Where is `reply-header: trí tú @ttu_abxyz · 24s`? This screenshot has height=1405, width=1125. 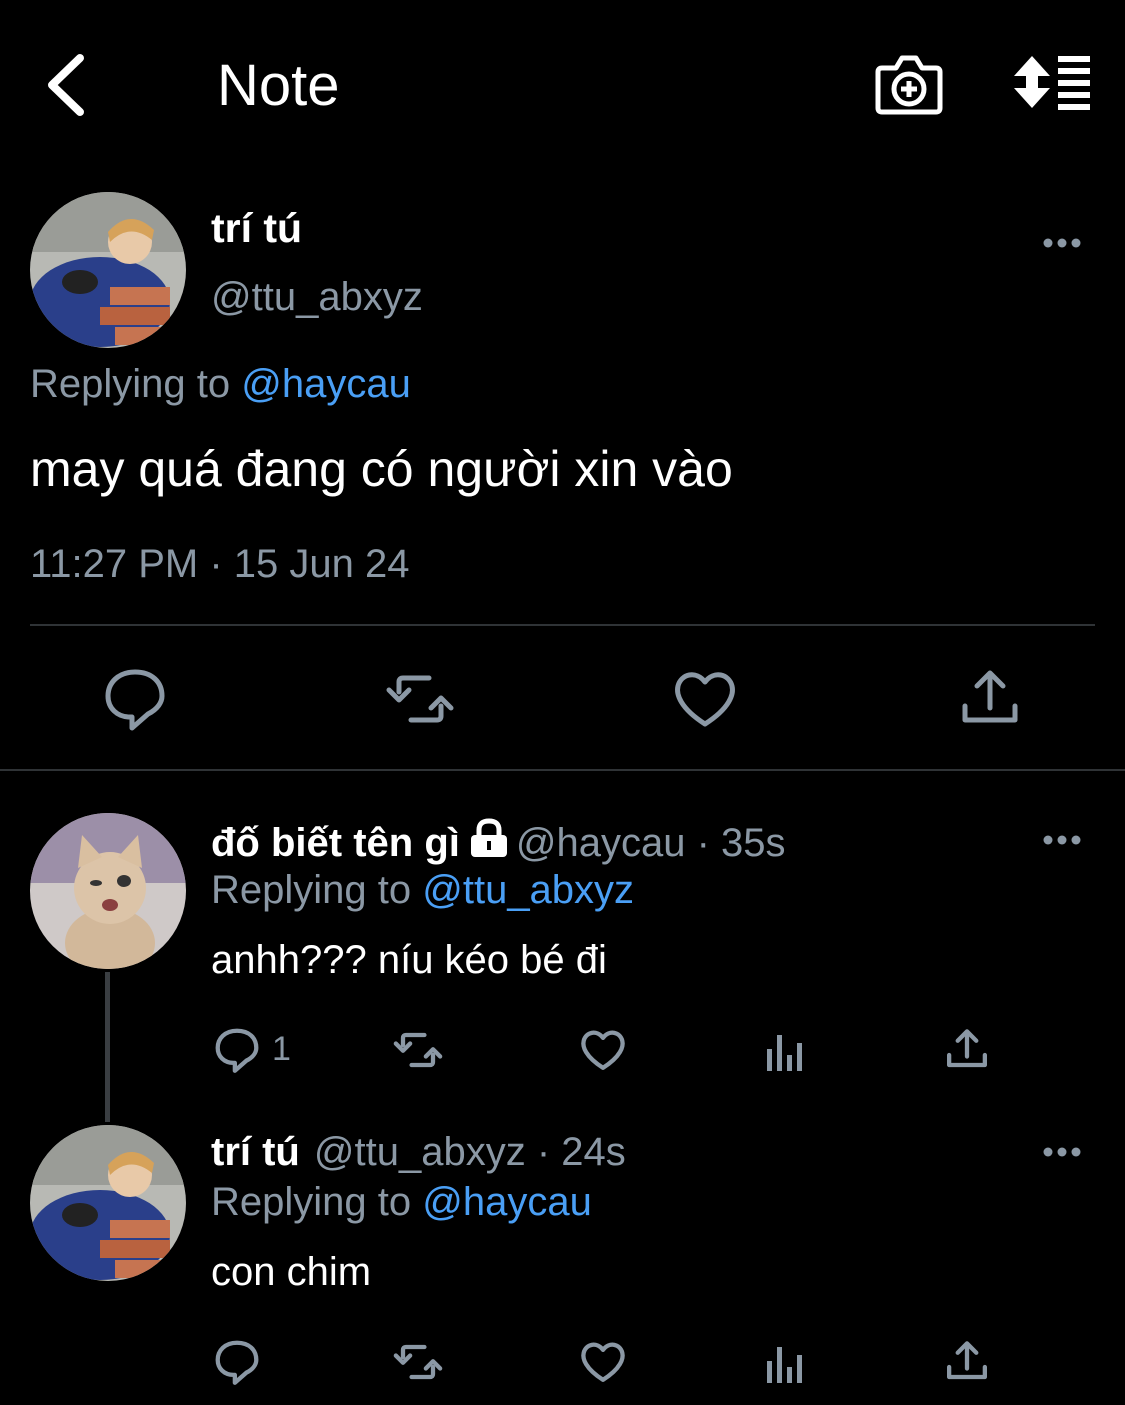
reply-header: trí tú @ttu_abxyz · 24s is located at coordinates (418, 1152).